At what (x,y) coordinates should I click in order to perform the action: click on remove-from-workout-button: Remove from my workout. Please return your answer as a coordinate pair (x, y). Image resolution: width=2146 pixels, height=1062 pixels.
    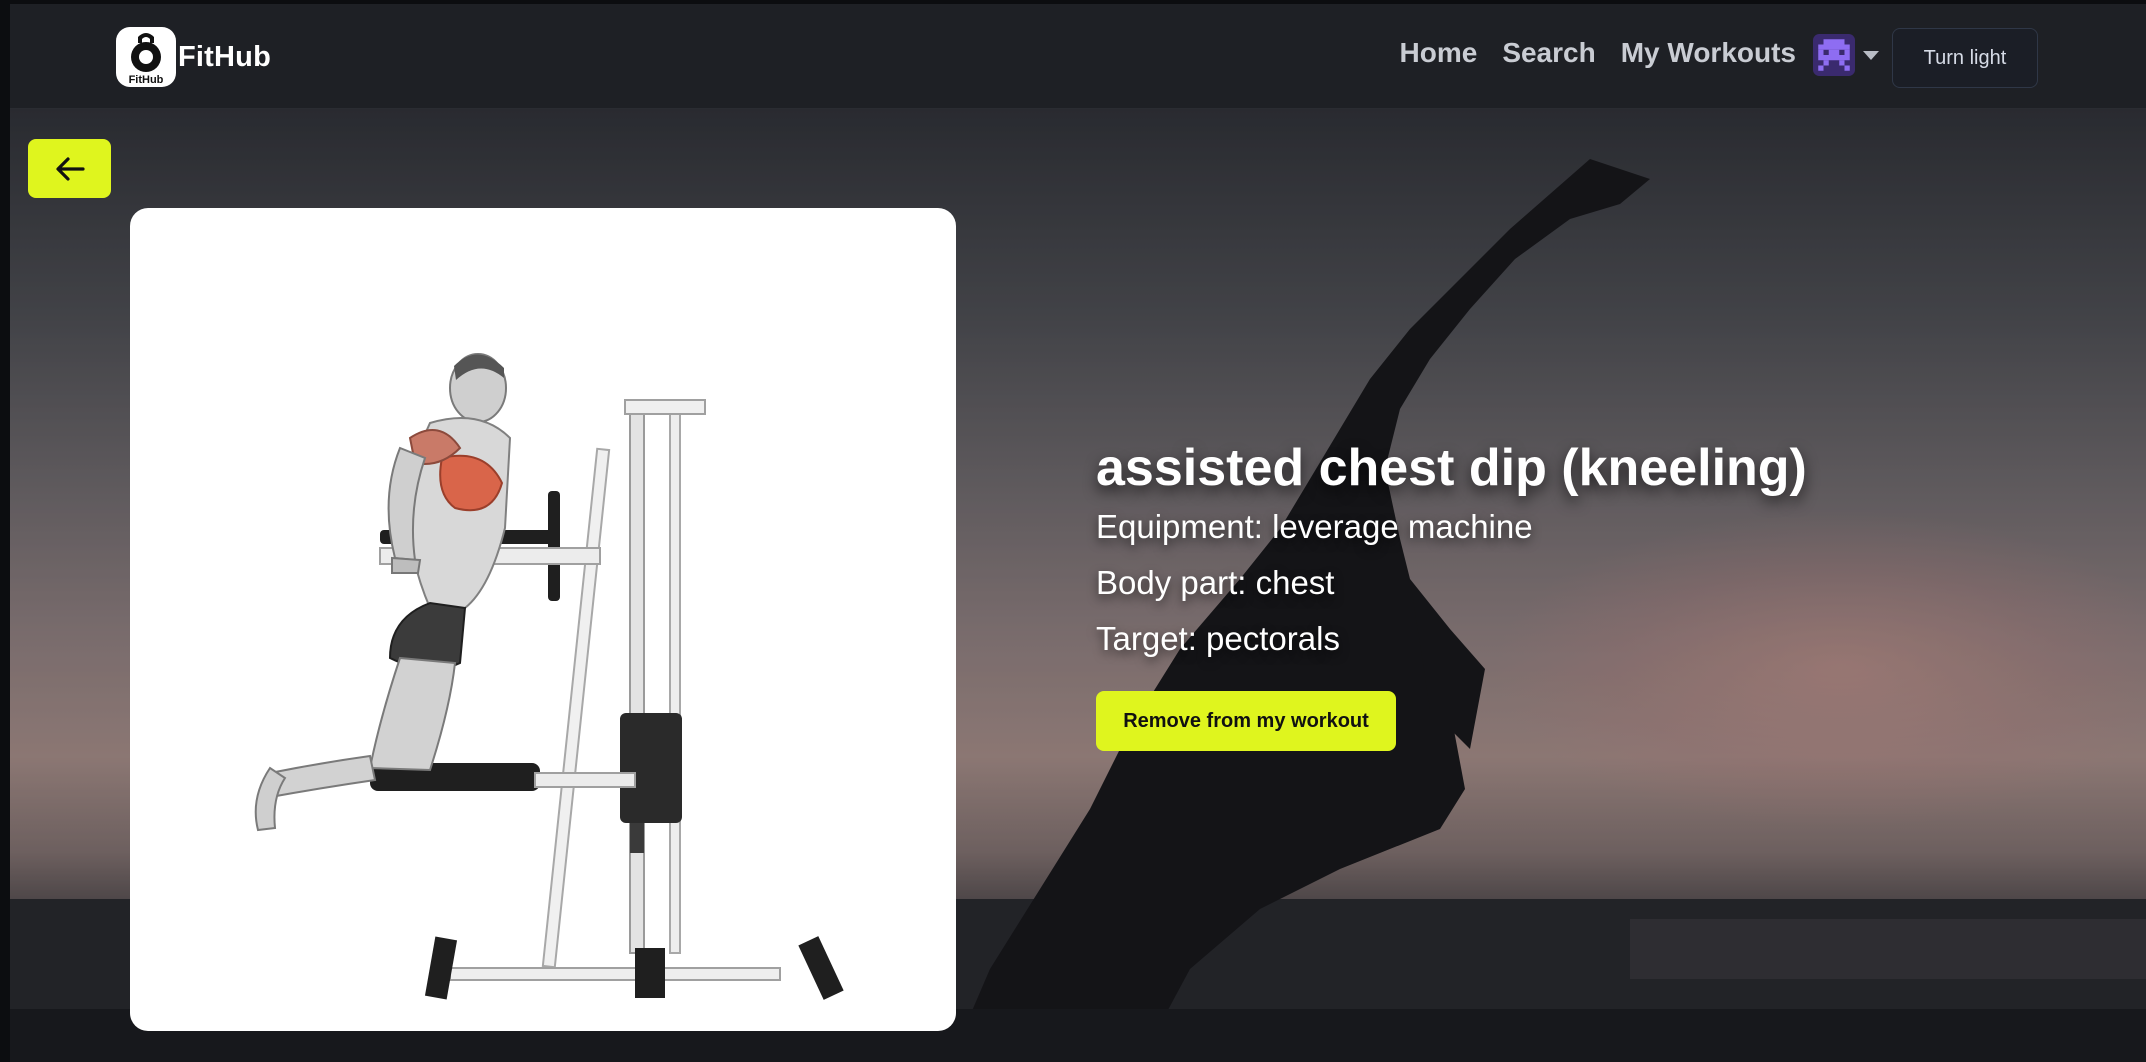
    Looking at the image, I should click on (1246, 721).